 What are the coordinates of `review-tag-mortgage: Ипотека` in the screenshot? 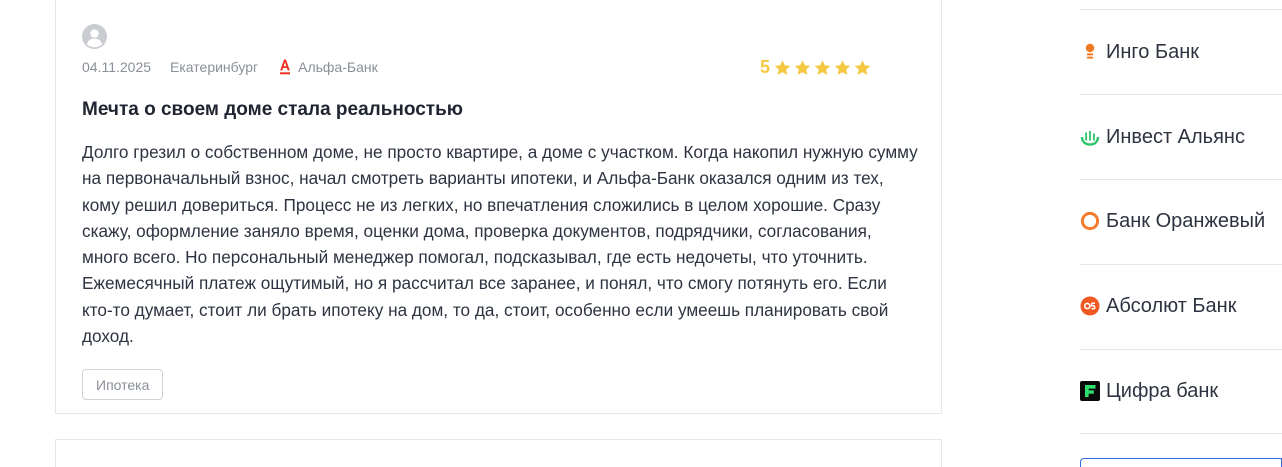 It's located at (123, 384).